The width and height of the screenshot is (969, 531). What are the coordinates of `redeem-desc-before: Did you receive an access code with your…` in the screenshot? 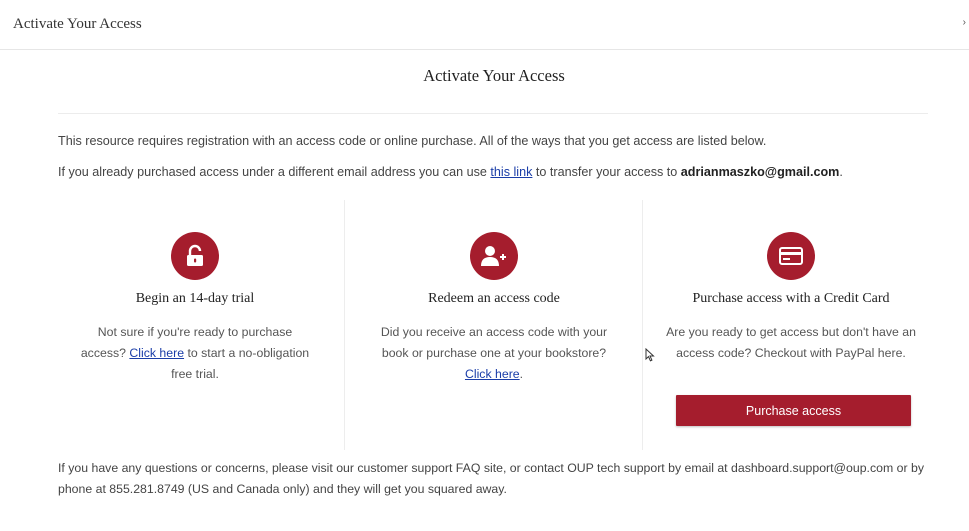 It's located at (494, 342).